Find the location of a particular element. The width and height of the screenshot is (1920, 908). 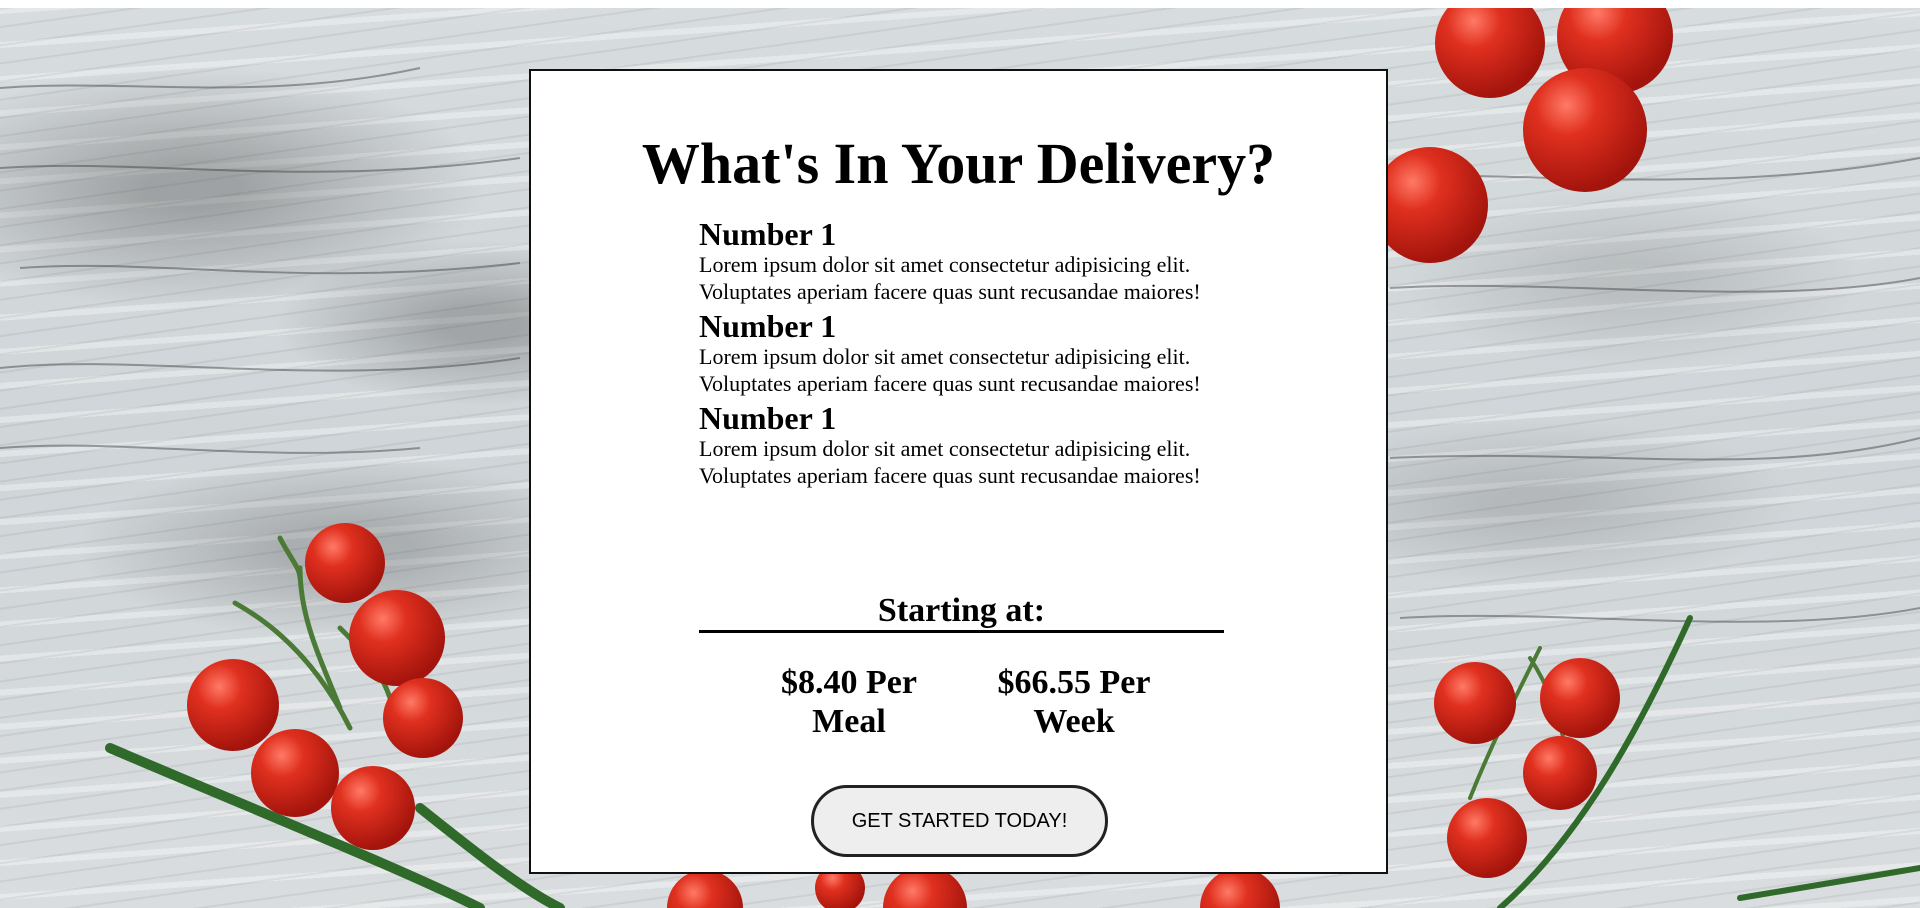

price-per-week: $66.55 Per Week is located at coordinates (1074, 702).